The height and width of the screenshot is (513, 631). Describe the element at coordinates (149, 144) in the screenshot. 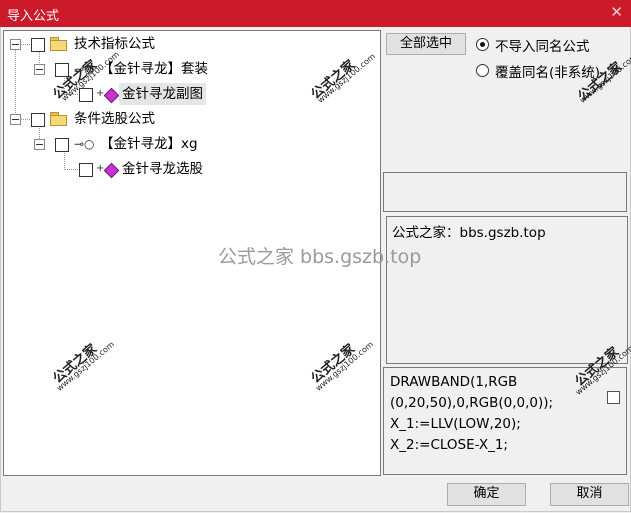

I see `tree-node-label: 【金针寻龙】xg` at that location.